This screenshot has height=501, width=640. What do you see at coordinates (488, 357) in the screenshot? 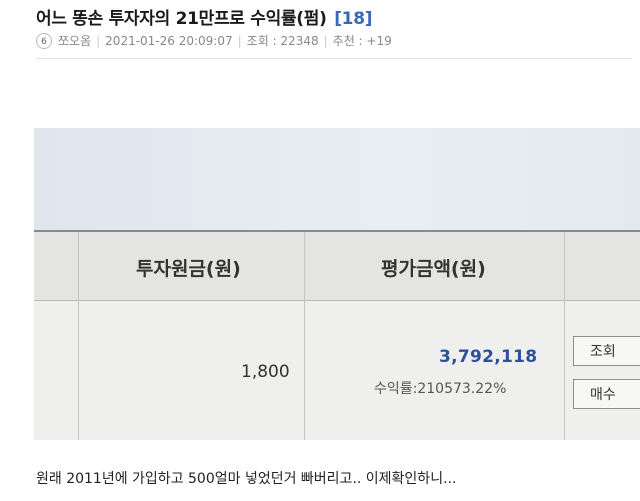
I see `valuation-value: 3,792,118` at bounding box center [488, 357].